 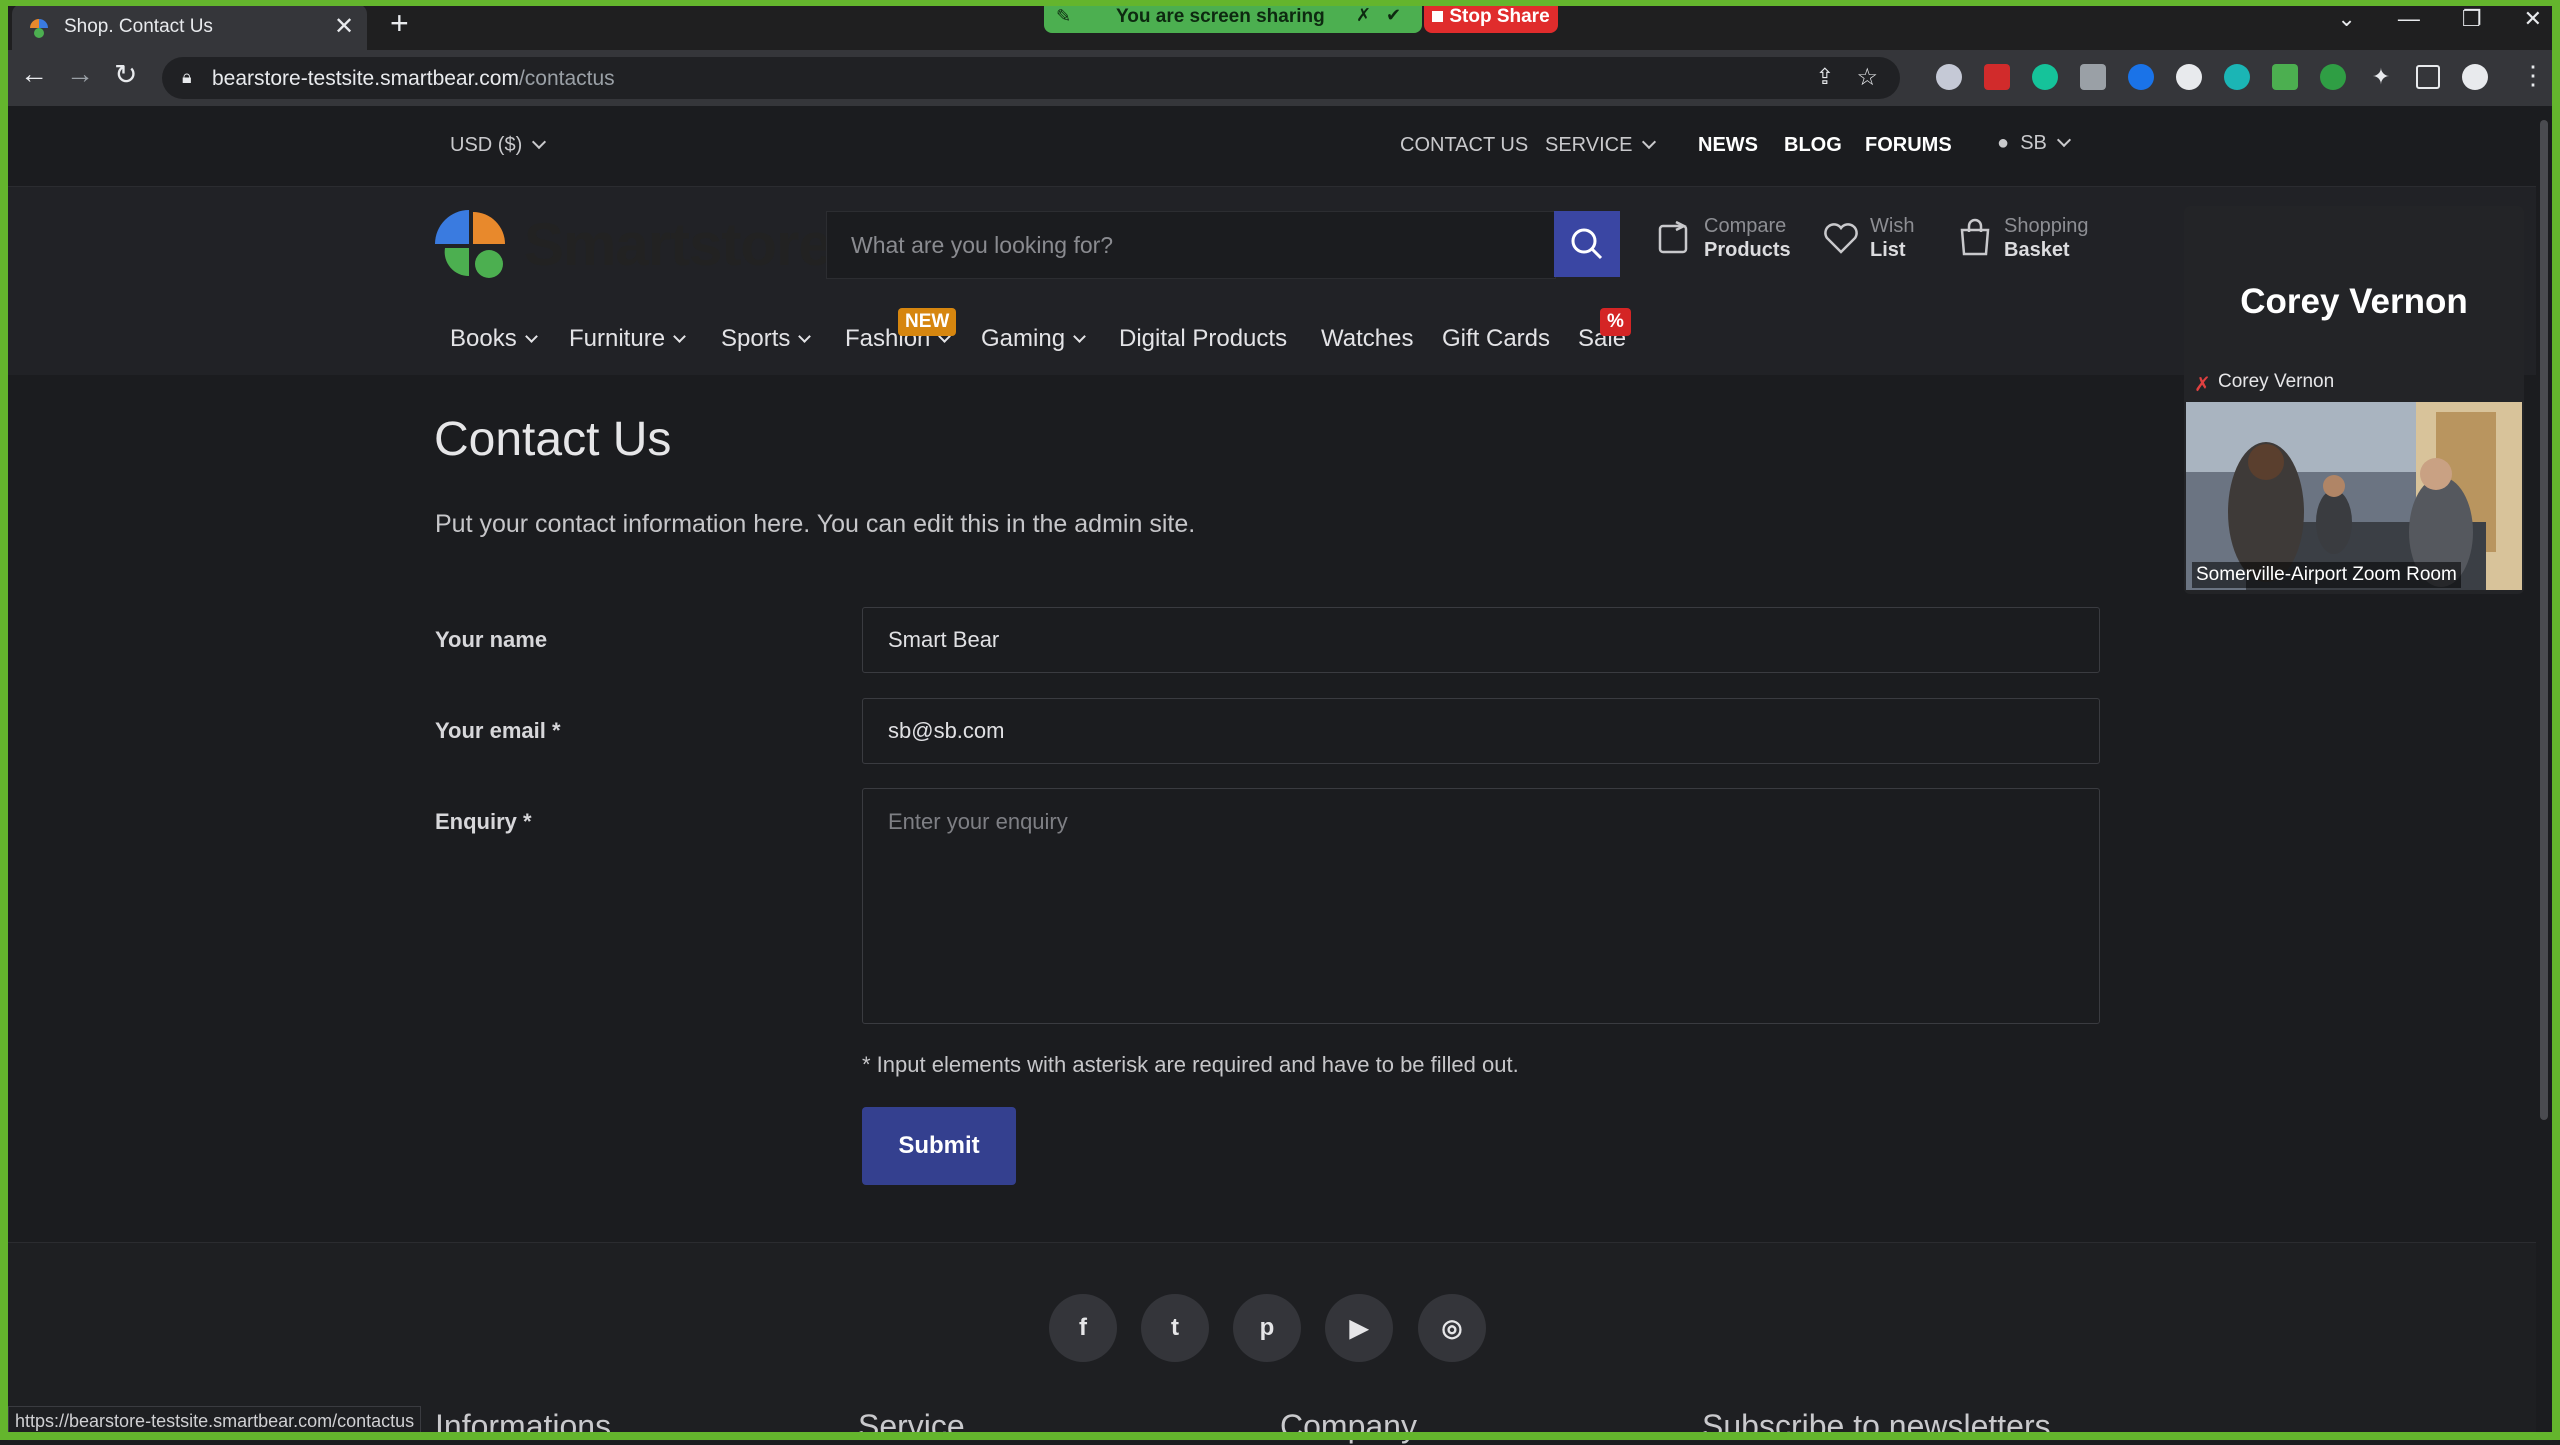 I want to click on wish-bottom-label: List, so click(x=1888, y=250).